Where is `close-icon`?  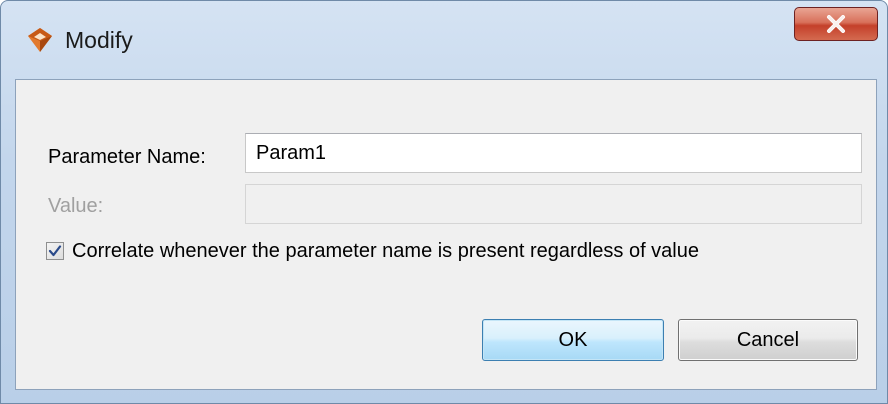
close-icon is located at coordinates (836, 24).